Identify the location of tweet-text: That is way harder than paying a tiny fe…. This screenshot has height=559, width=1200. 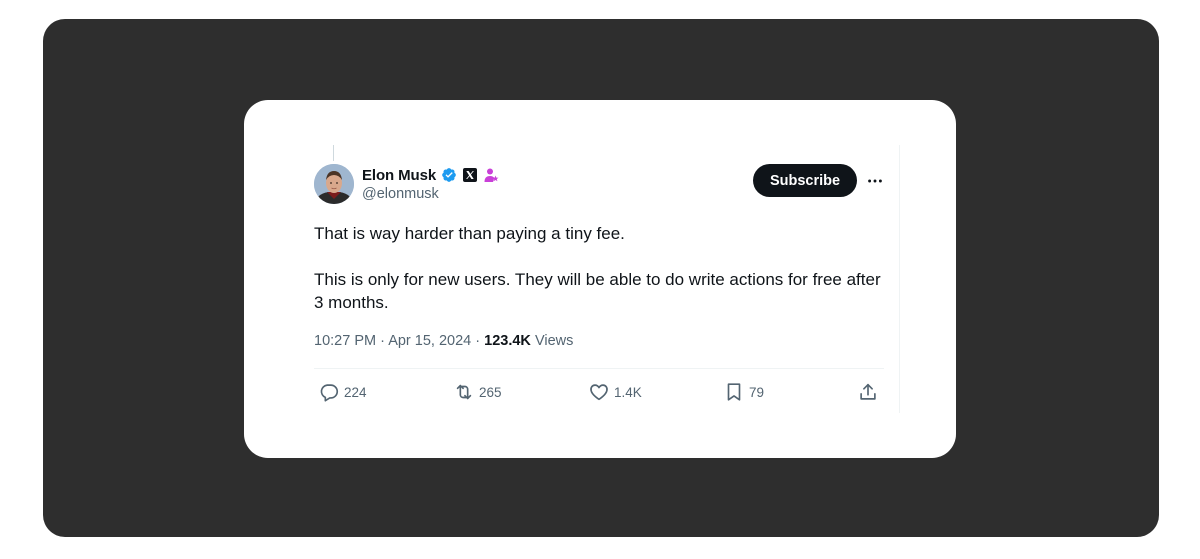
(599, 268).